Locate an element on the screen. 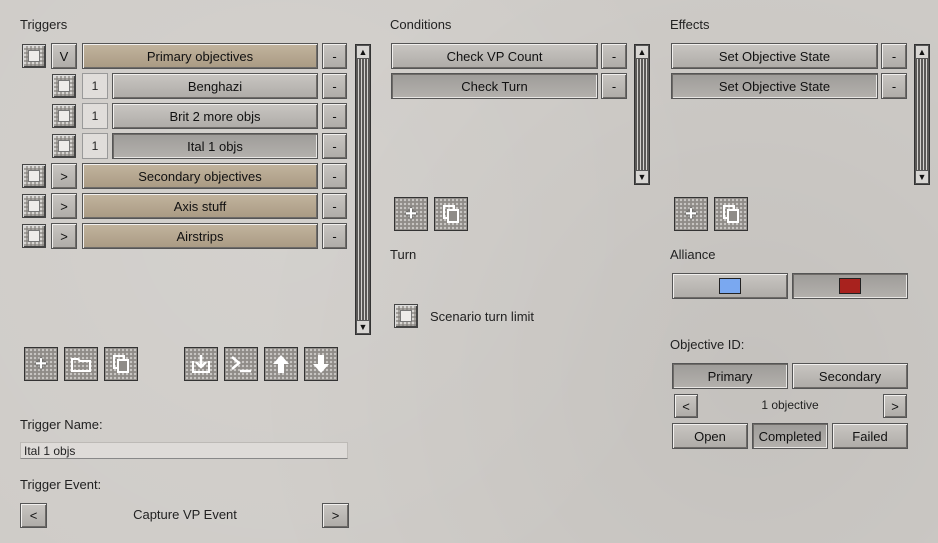 This screenshot has width=938, height=543. trigger-checkbox-primary is located at coordinates (34, 56).